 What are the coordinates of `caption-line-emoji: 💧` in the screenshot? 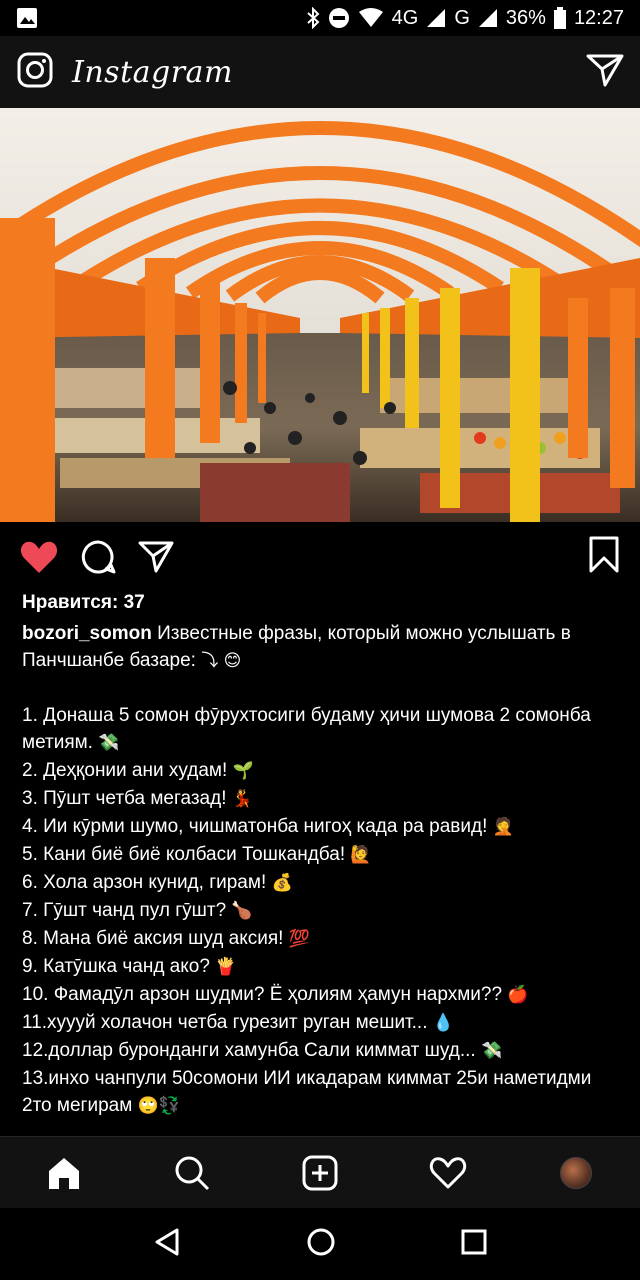 It's located at (443, 1023).